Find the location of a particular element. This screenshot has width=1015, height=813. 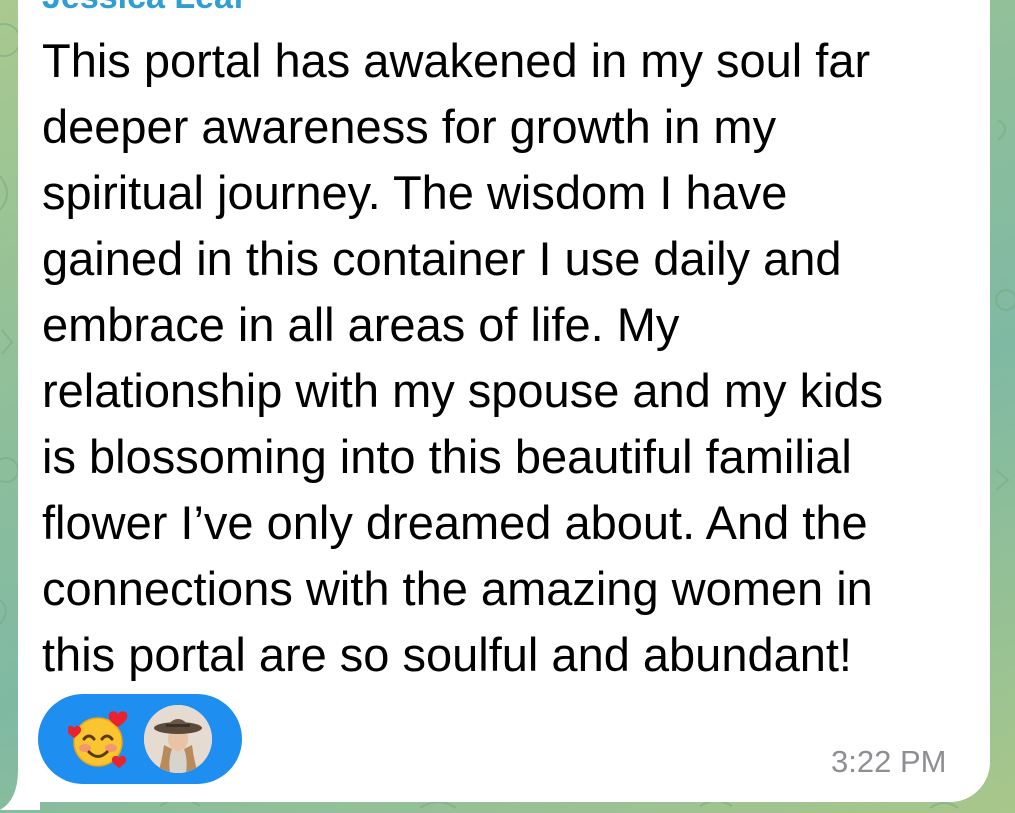

message-line: this portal are so soulful and abundant! is located at coordinates (447, 654).